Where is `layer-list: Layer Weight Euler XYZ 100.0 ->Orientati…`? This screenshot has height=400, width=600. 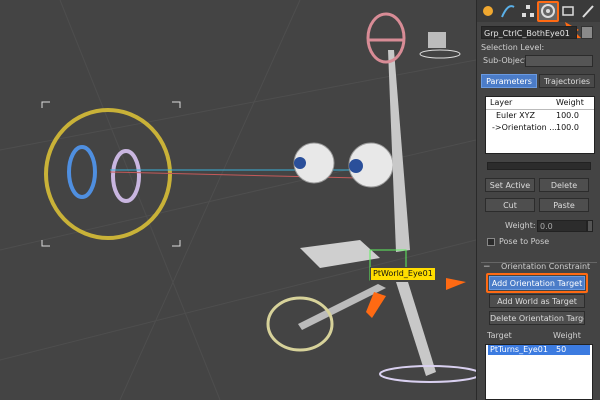
layer-list: Layer Weight Euler XYZ 100.0 ->Orientati… is located at coordinates (540, 125).